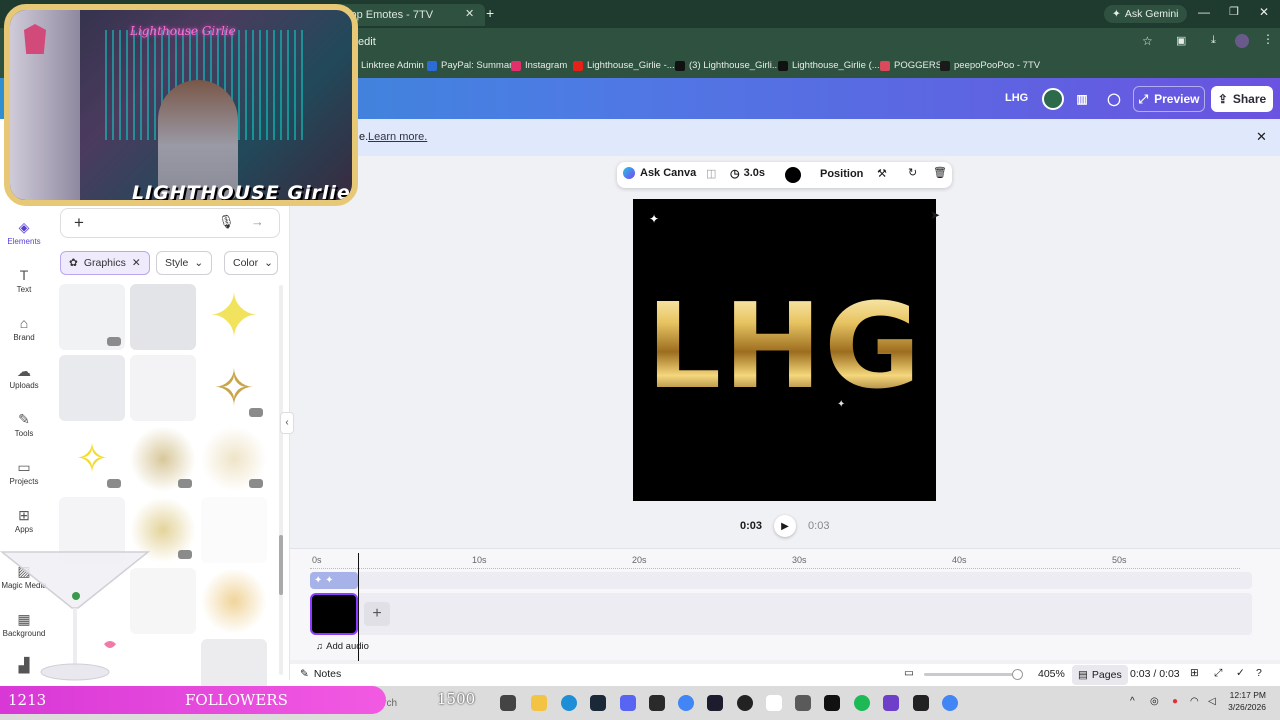 The image size is (1280, 720). Describe the element at coordinates (539, 65) in the screenshot. I see `bookmark-instagram: Instagram` at that location.